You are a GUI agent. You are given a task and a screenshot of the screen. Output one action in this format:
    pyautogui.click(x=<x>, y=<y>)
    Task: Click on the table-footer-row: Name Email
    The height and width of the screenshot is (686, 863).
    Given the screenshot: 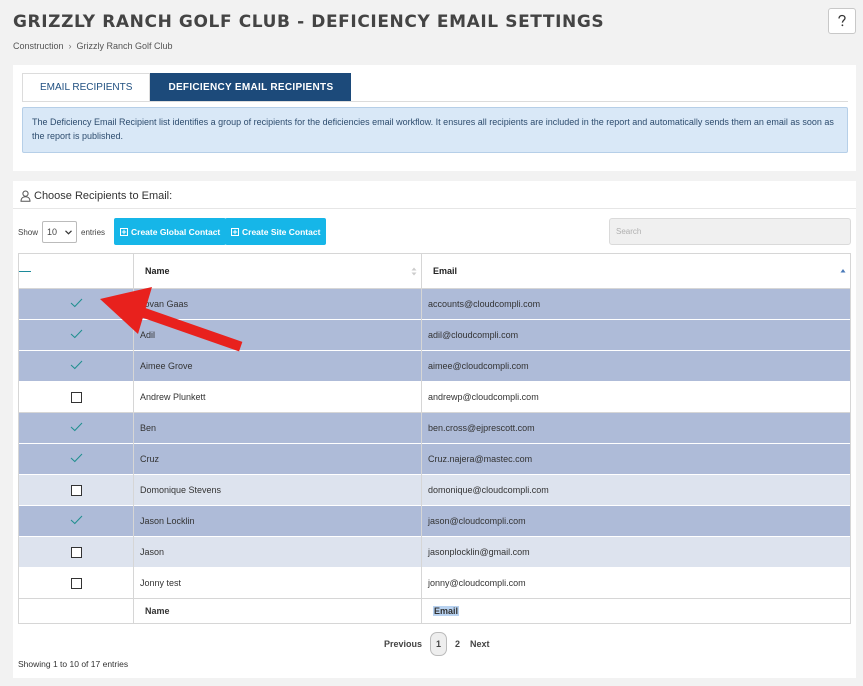 What is the action you would take?
    pyautogui.click(x=434, y=611)
    